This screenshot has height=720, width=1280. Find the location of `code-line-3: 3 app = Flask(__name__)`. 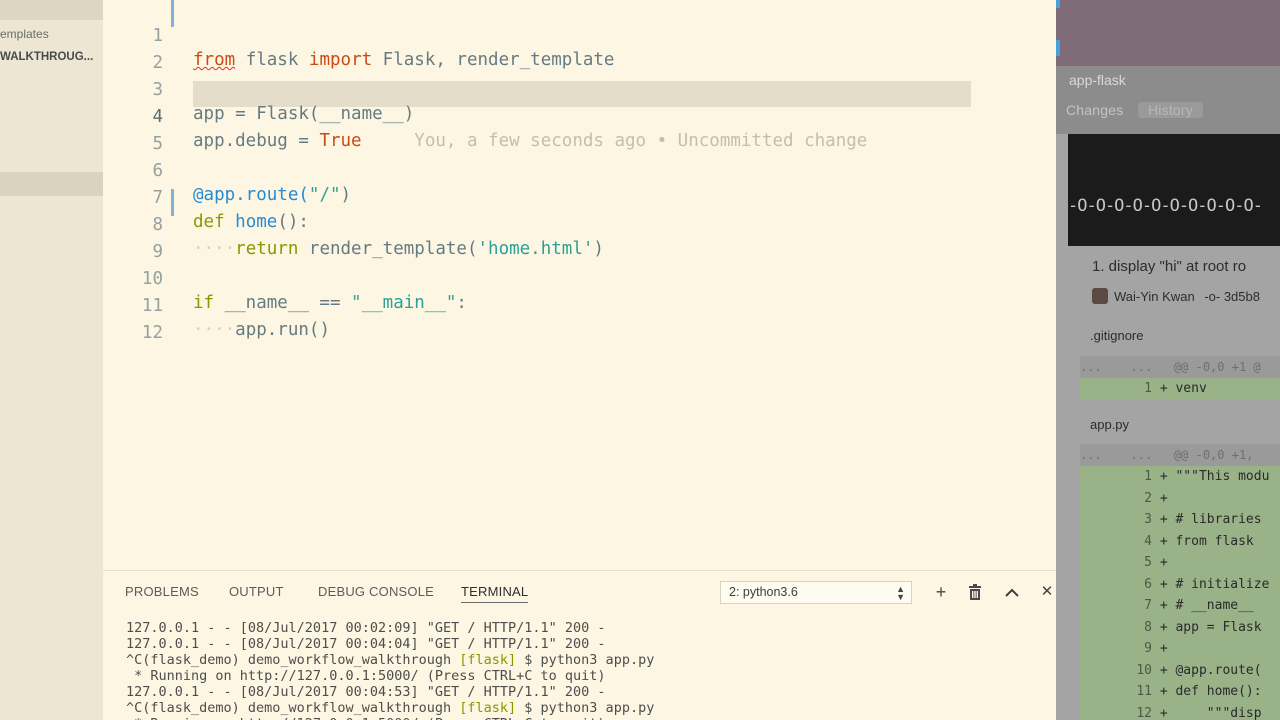

code-line-3: 3 app = Flask(__name__) is located at coordinates (579, 89).